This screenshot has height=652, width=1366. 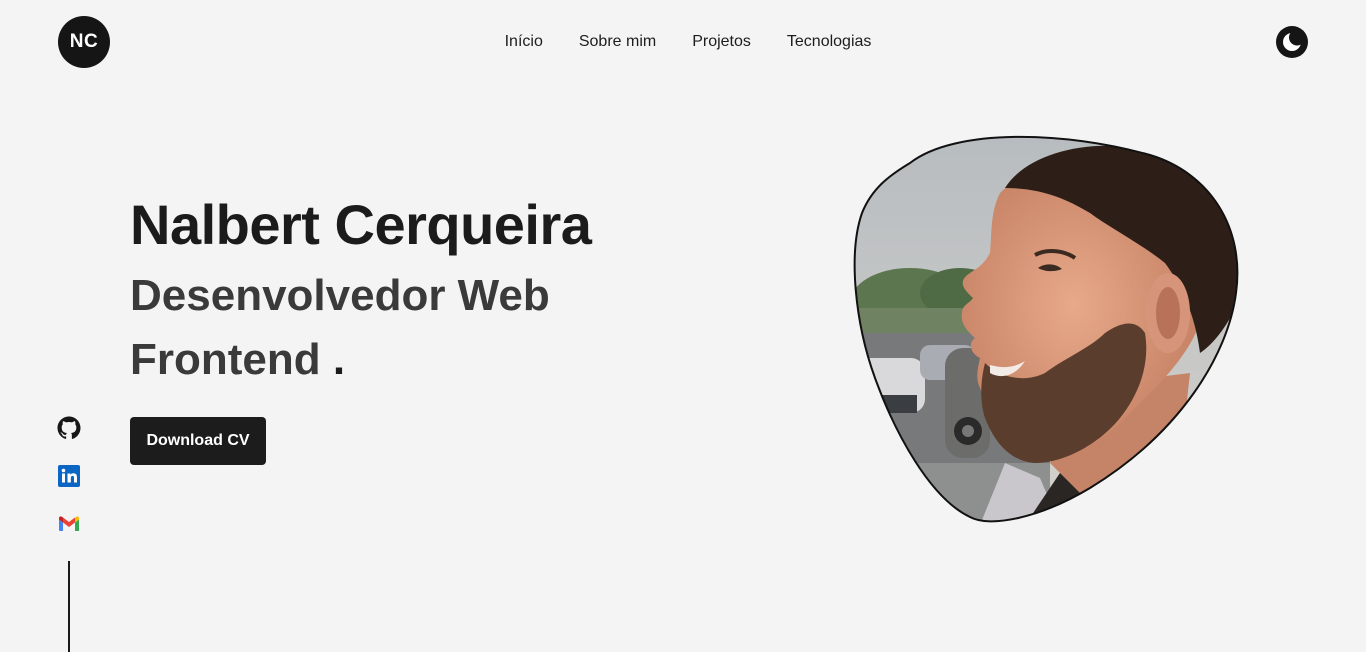 I want to click on gmail-link, so click(x=69, y=524).